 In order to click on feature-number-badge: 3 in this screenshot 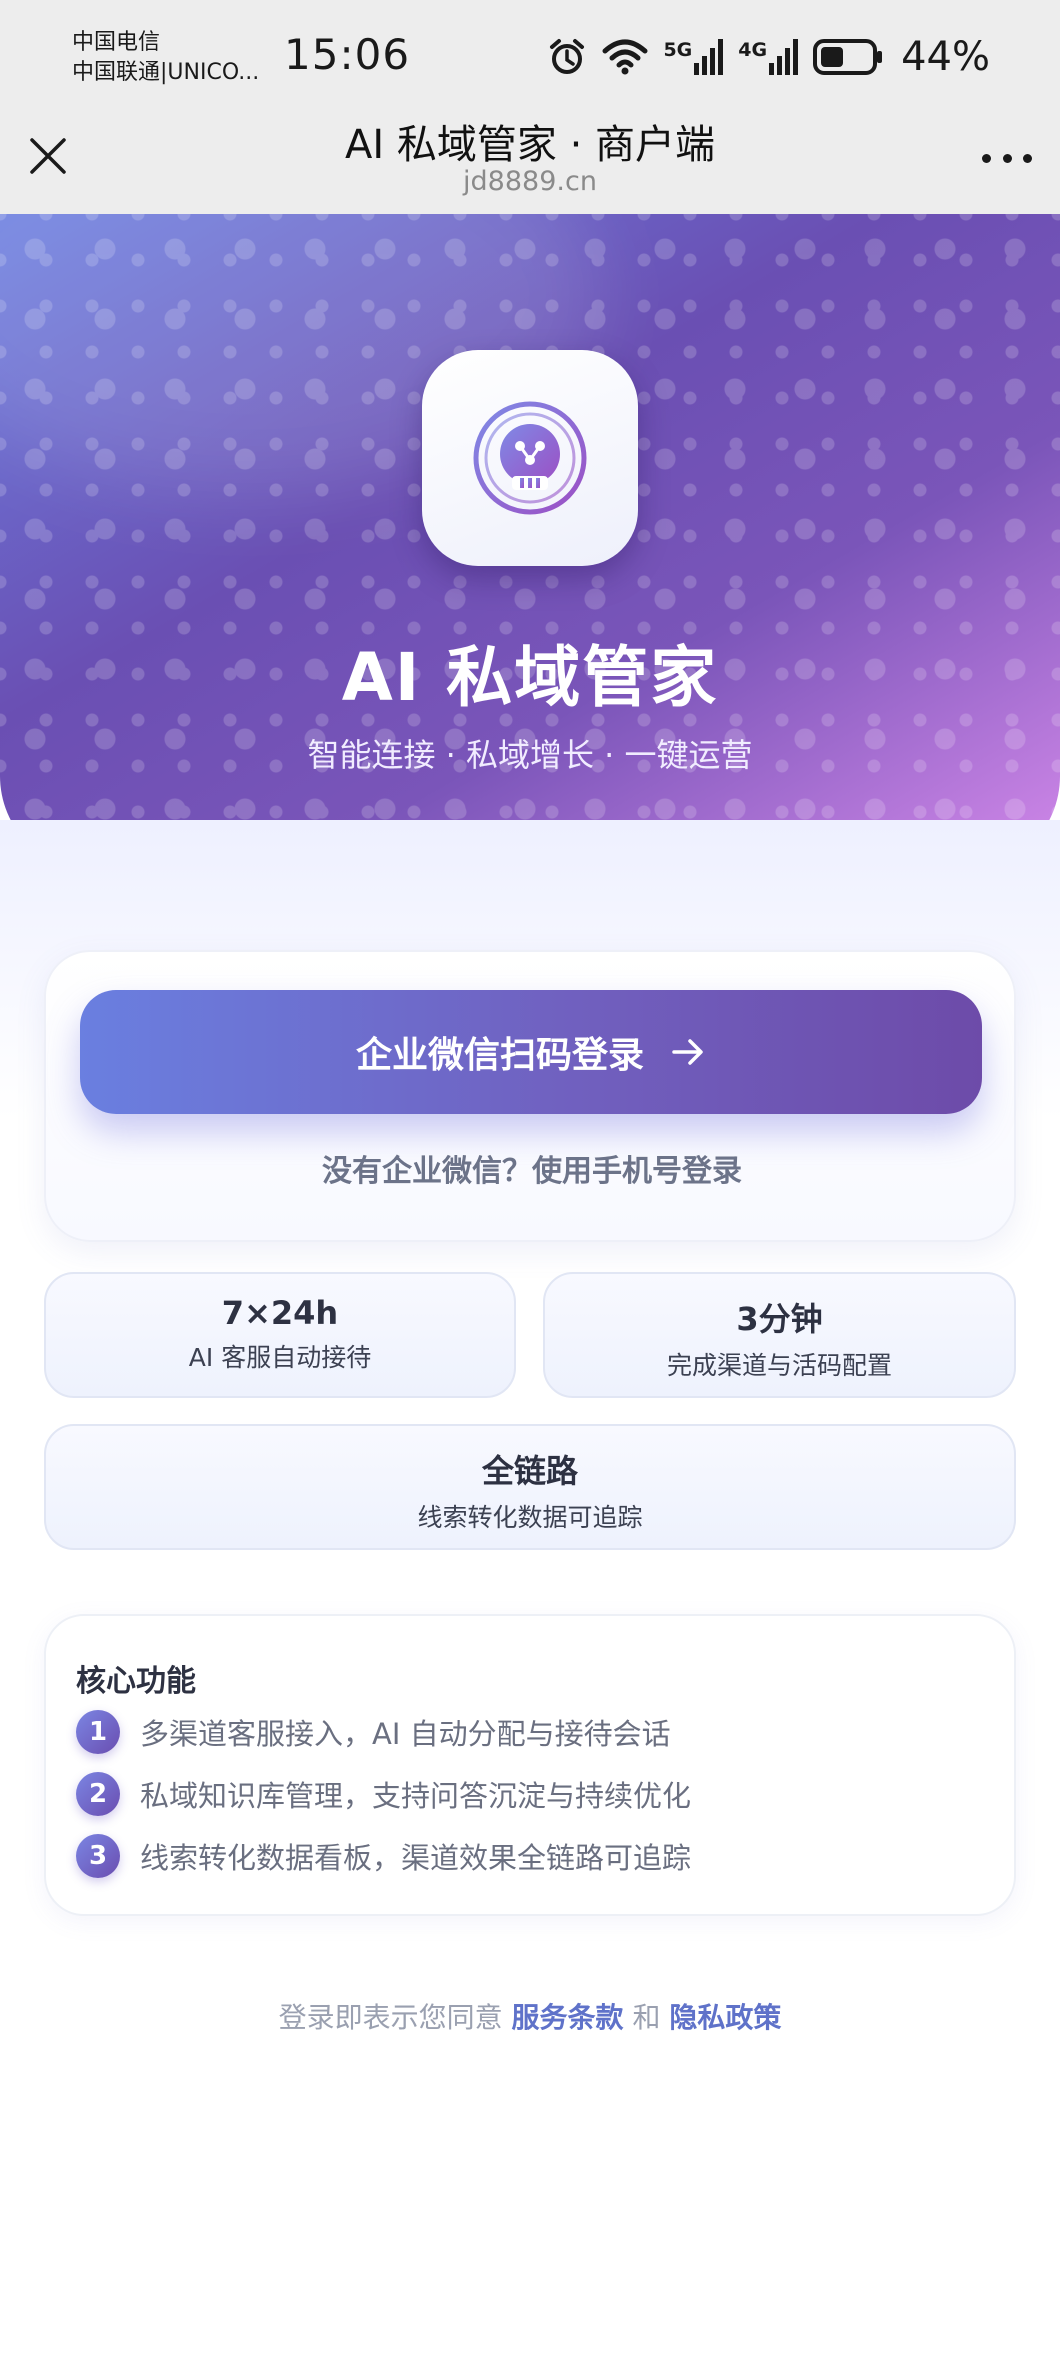, I will do `click(98, 1856)`.